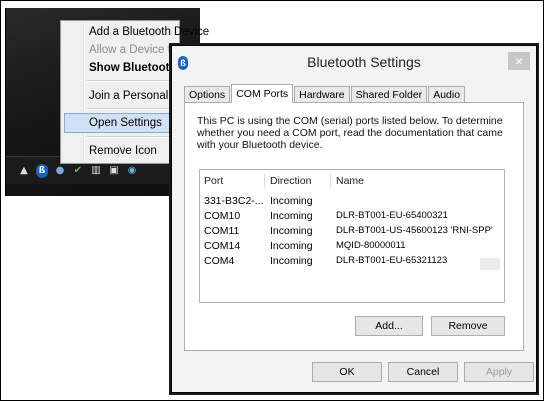  Describe the element at coordinates (414, 230) in the screenshot. I see `name-cell: DLR-BT001-US-45600123 'RNI-SPP'` at that location.